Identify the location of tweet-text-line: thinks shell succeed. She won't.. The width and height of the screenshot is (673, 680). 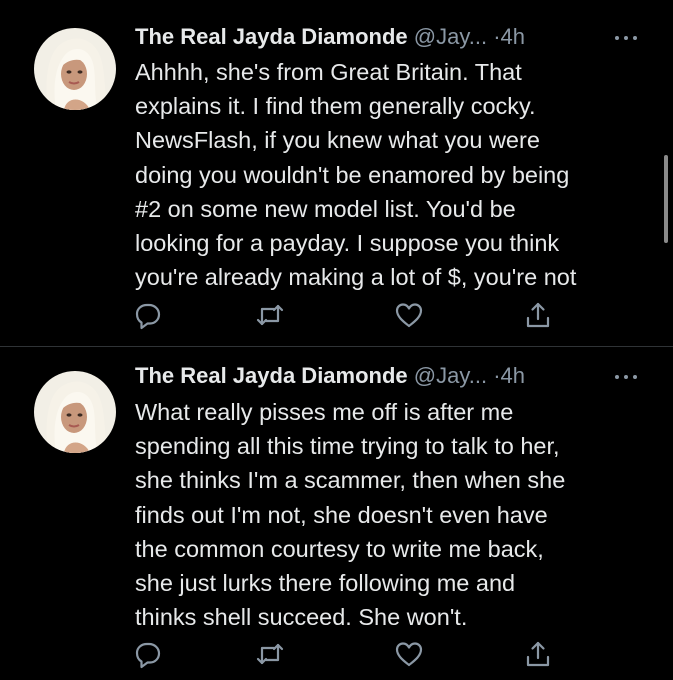
(301, 617).